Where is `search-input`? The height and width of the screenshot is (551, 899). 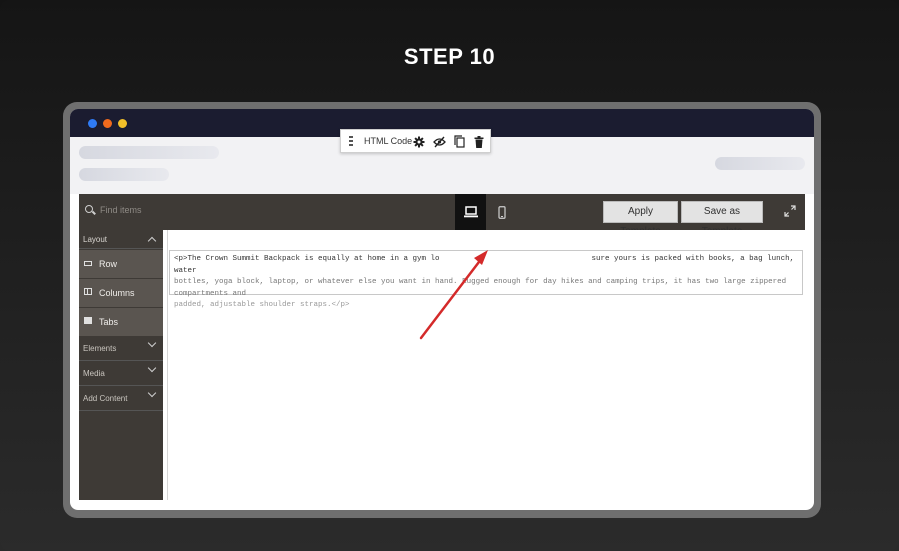 search-input is located at coordinates (140, 210).